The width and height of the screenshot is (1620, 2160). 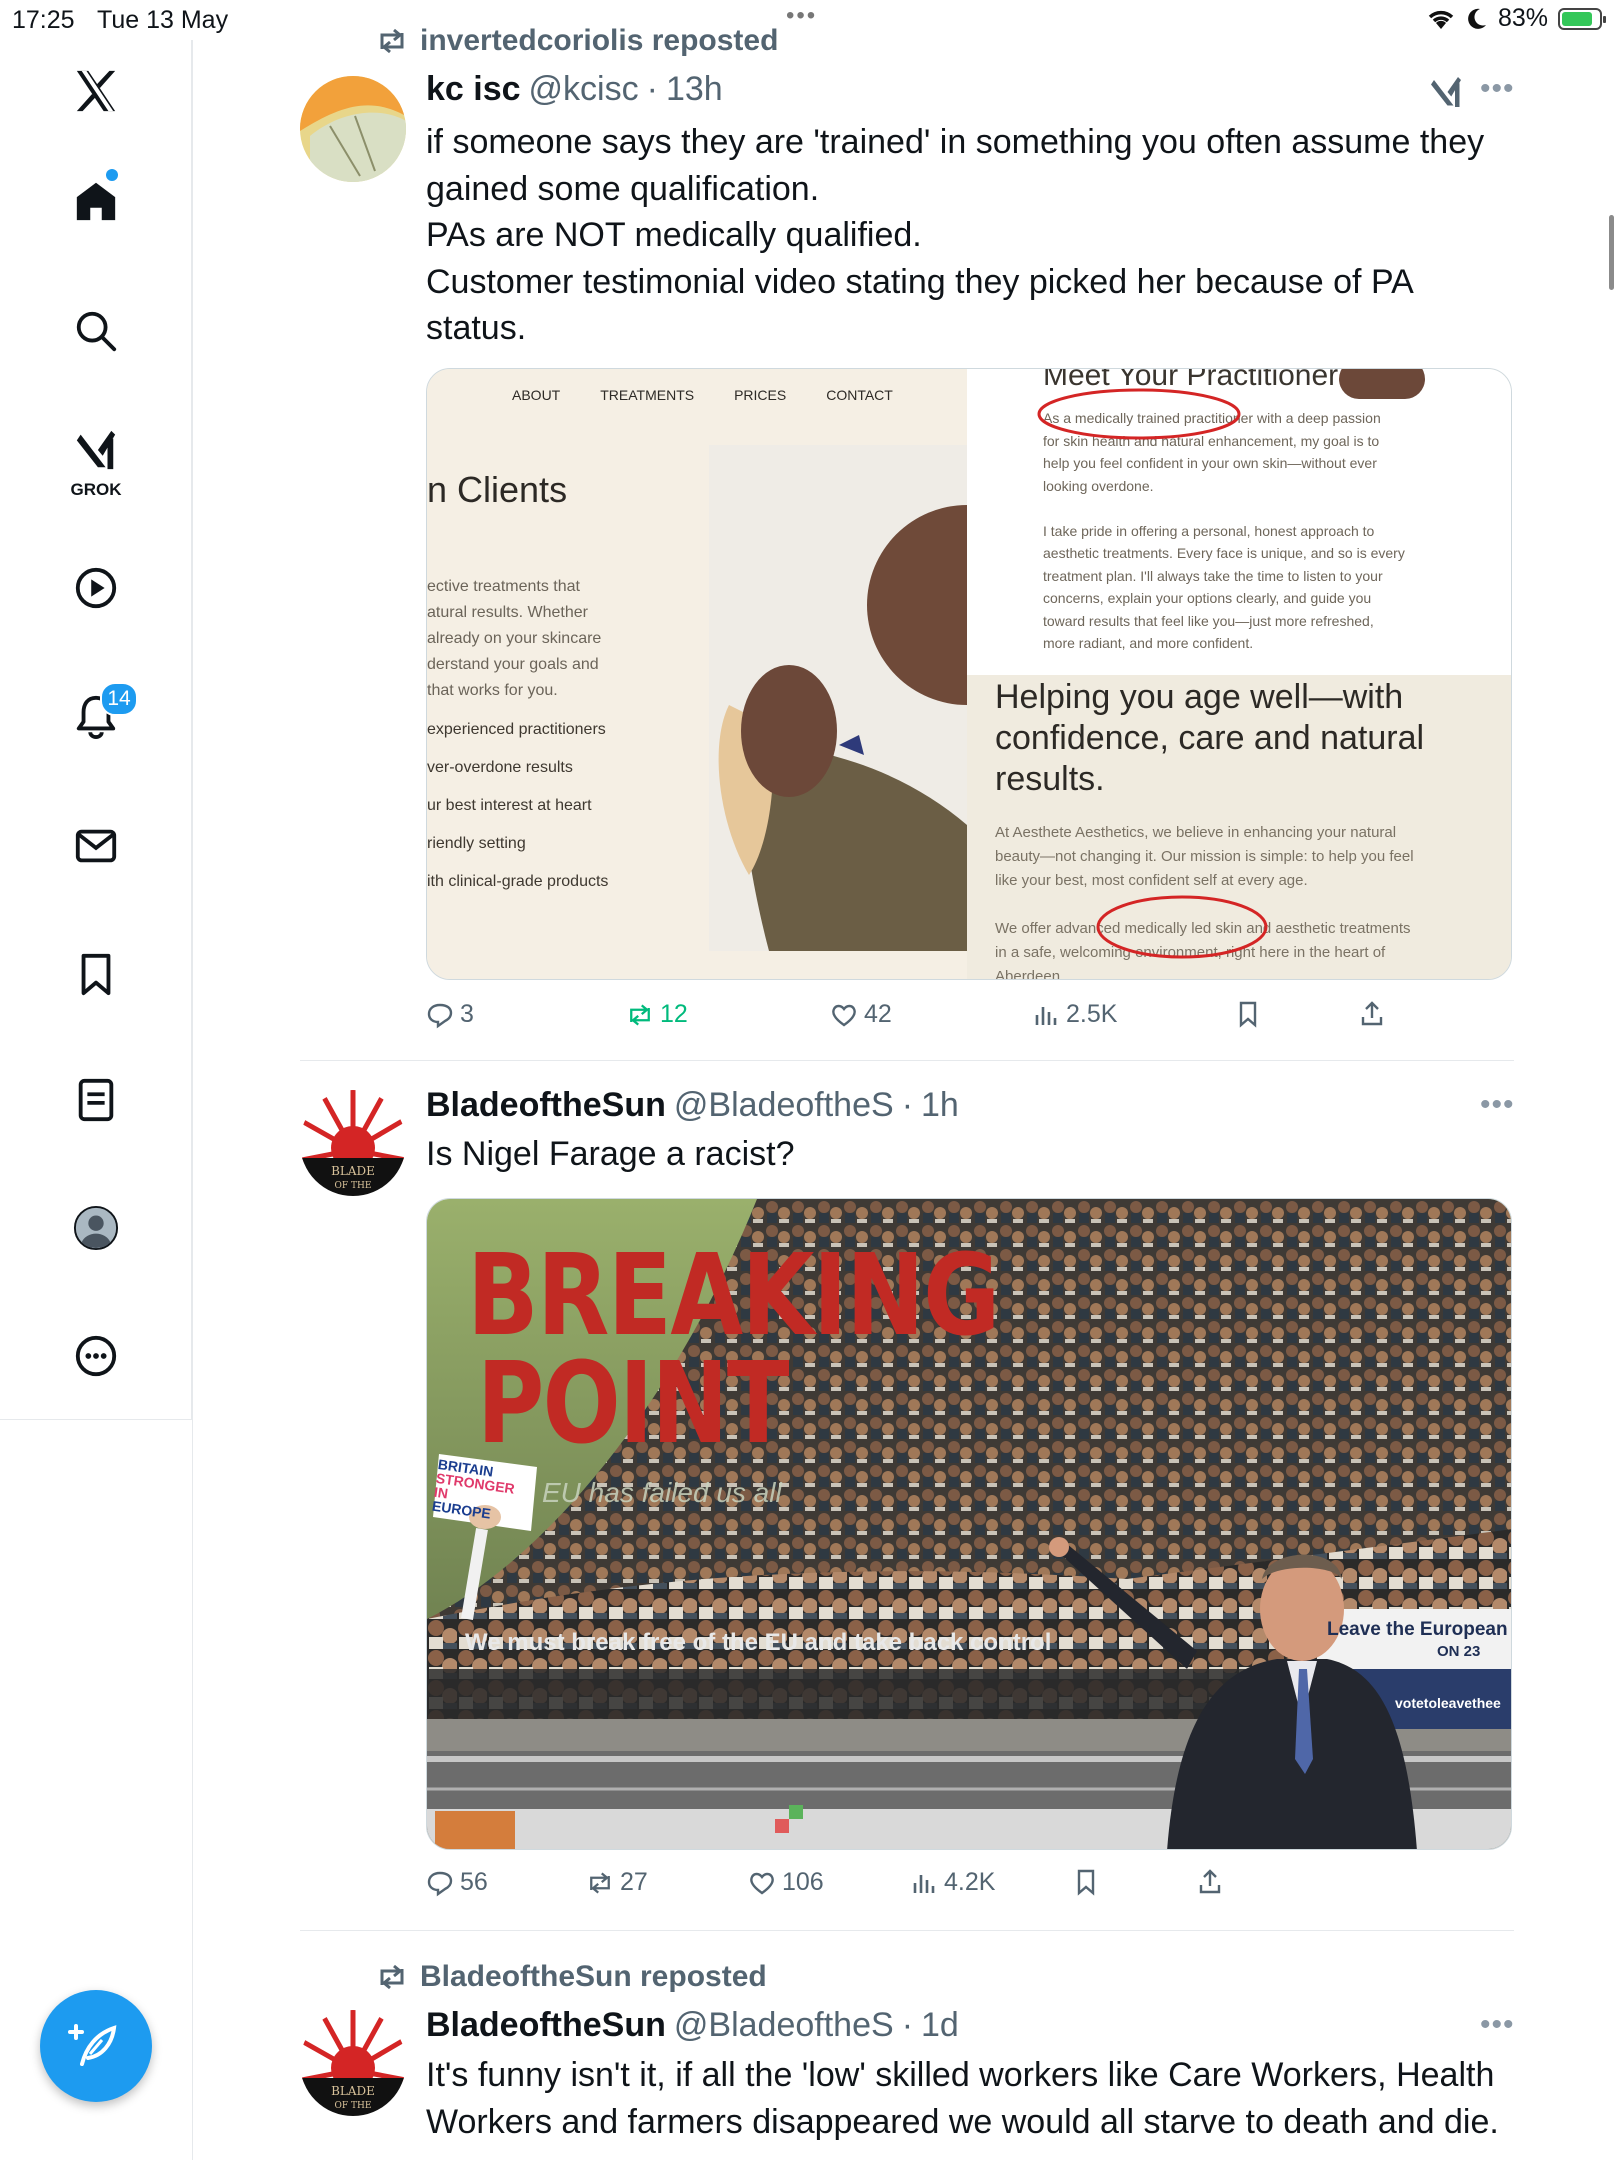 I want to click on tweet-header: BladeoftheSun @BladeoftheS · 1h, so click(x=692, y=1105).